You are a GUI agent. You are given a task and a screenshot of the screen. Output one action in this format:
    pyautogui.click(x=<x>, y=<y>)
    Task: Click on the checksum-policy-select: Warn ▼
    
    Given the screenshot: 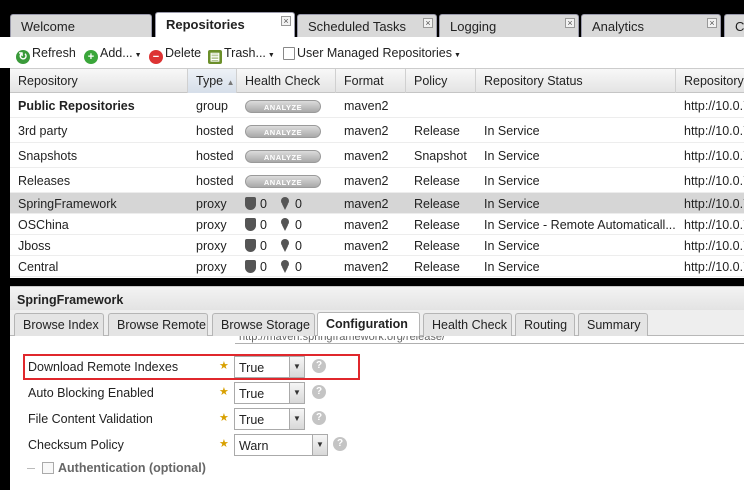 What is the action you would take?
    pyautogui.click(x=281, y=445)
    